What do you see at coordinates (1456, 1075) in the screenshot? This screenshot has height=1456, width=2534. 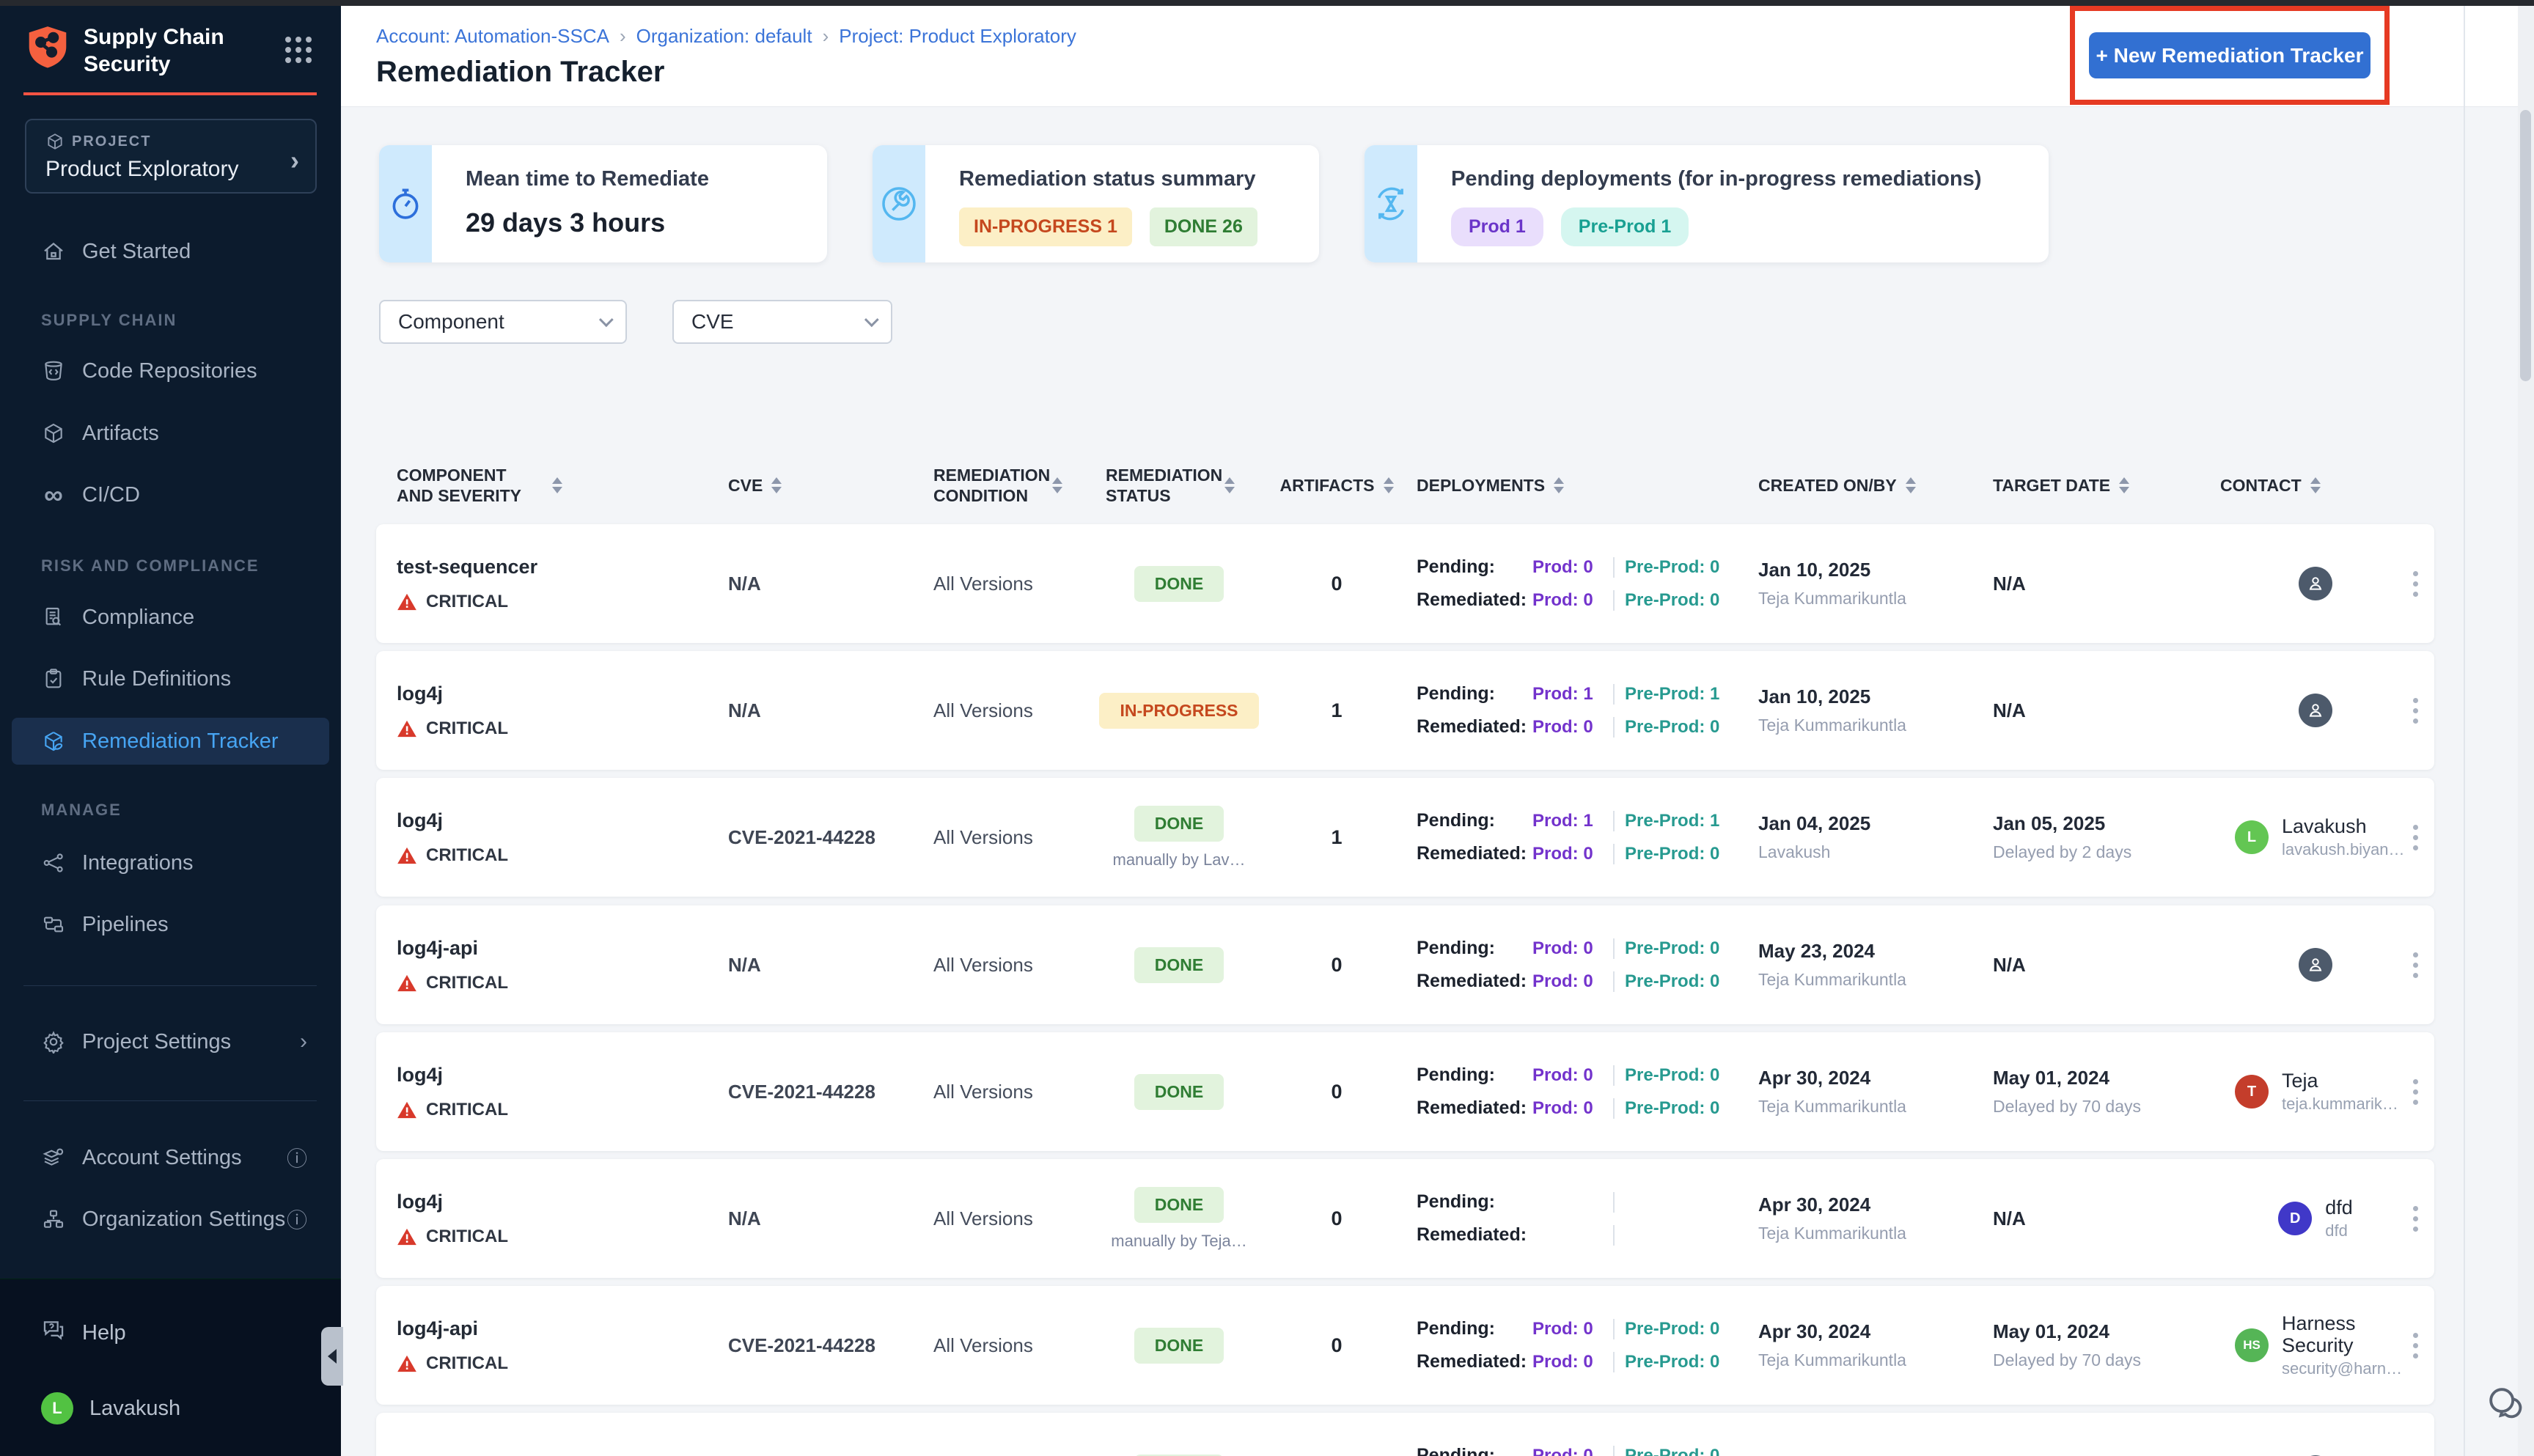 I see `pending-label: Pending:` at bounding box center [1456, 1075].